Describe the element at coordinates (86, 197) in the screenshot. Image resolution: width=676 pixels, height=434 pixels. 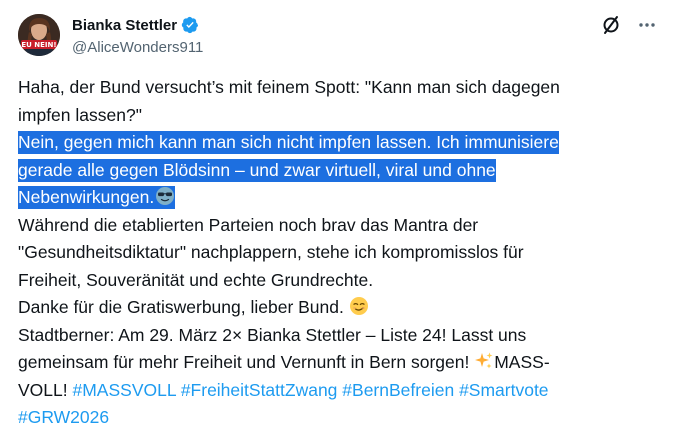
I see `selected-text-end: Nebenwirkungen.` at that location.